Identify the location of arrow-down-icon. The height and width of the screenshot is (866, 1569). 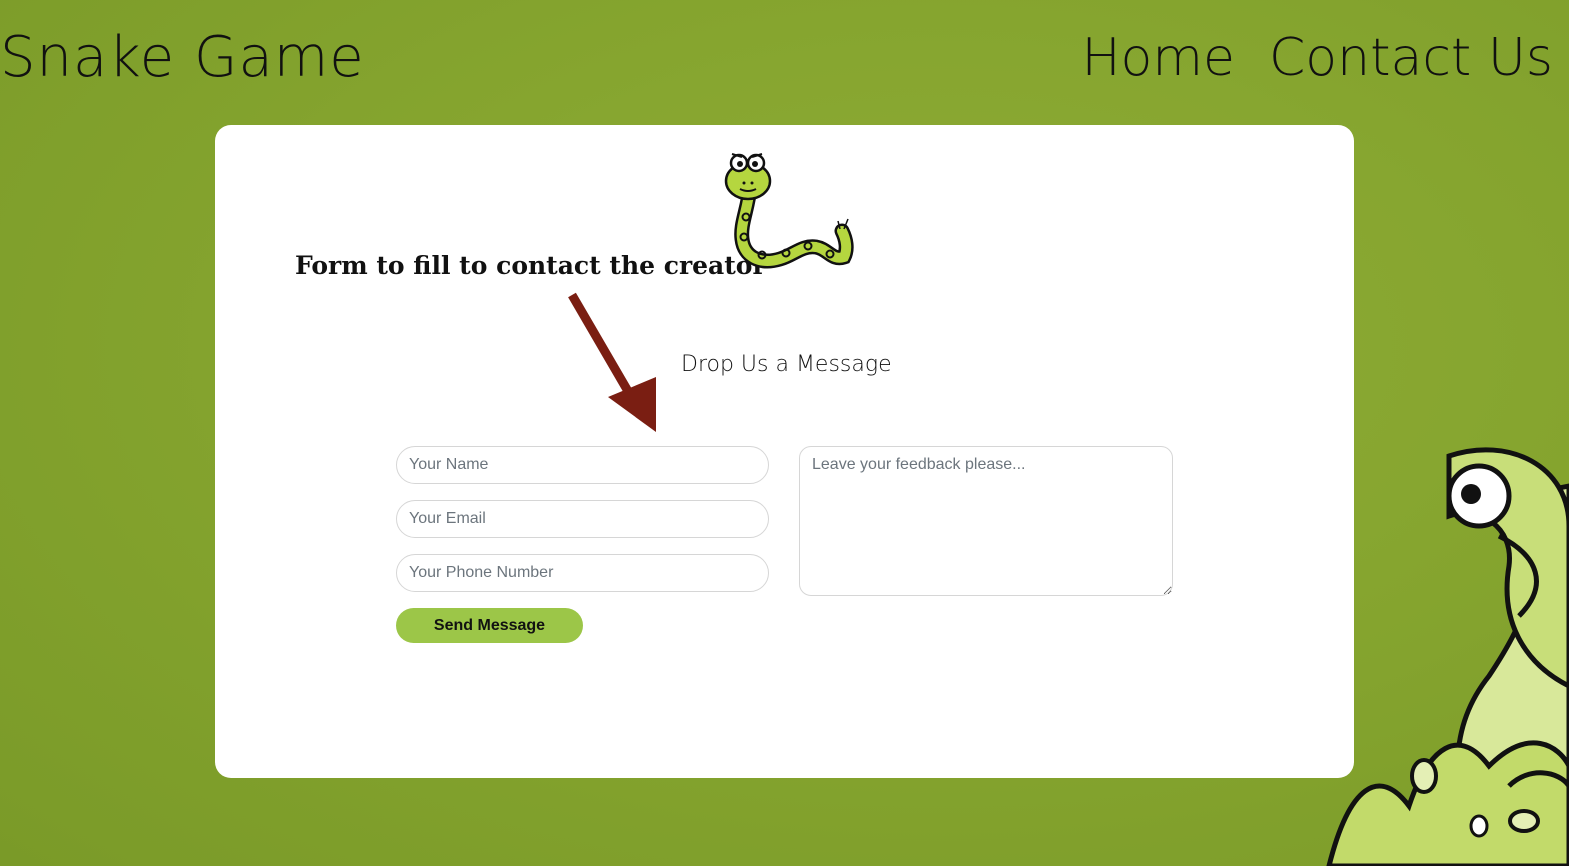
(612, 362).